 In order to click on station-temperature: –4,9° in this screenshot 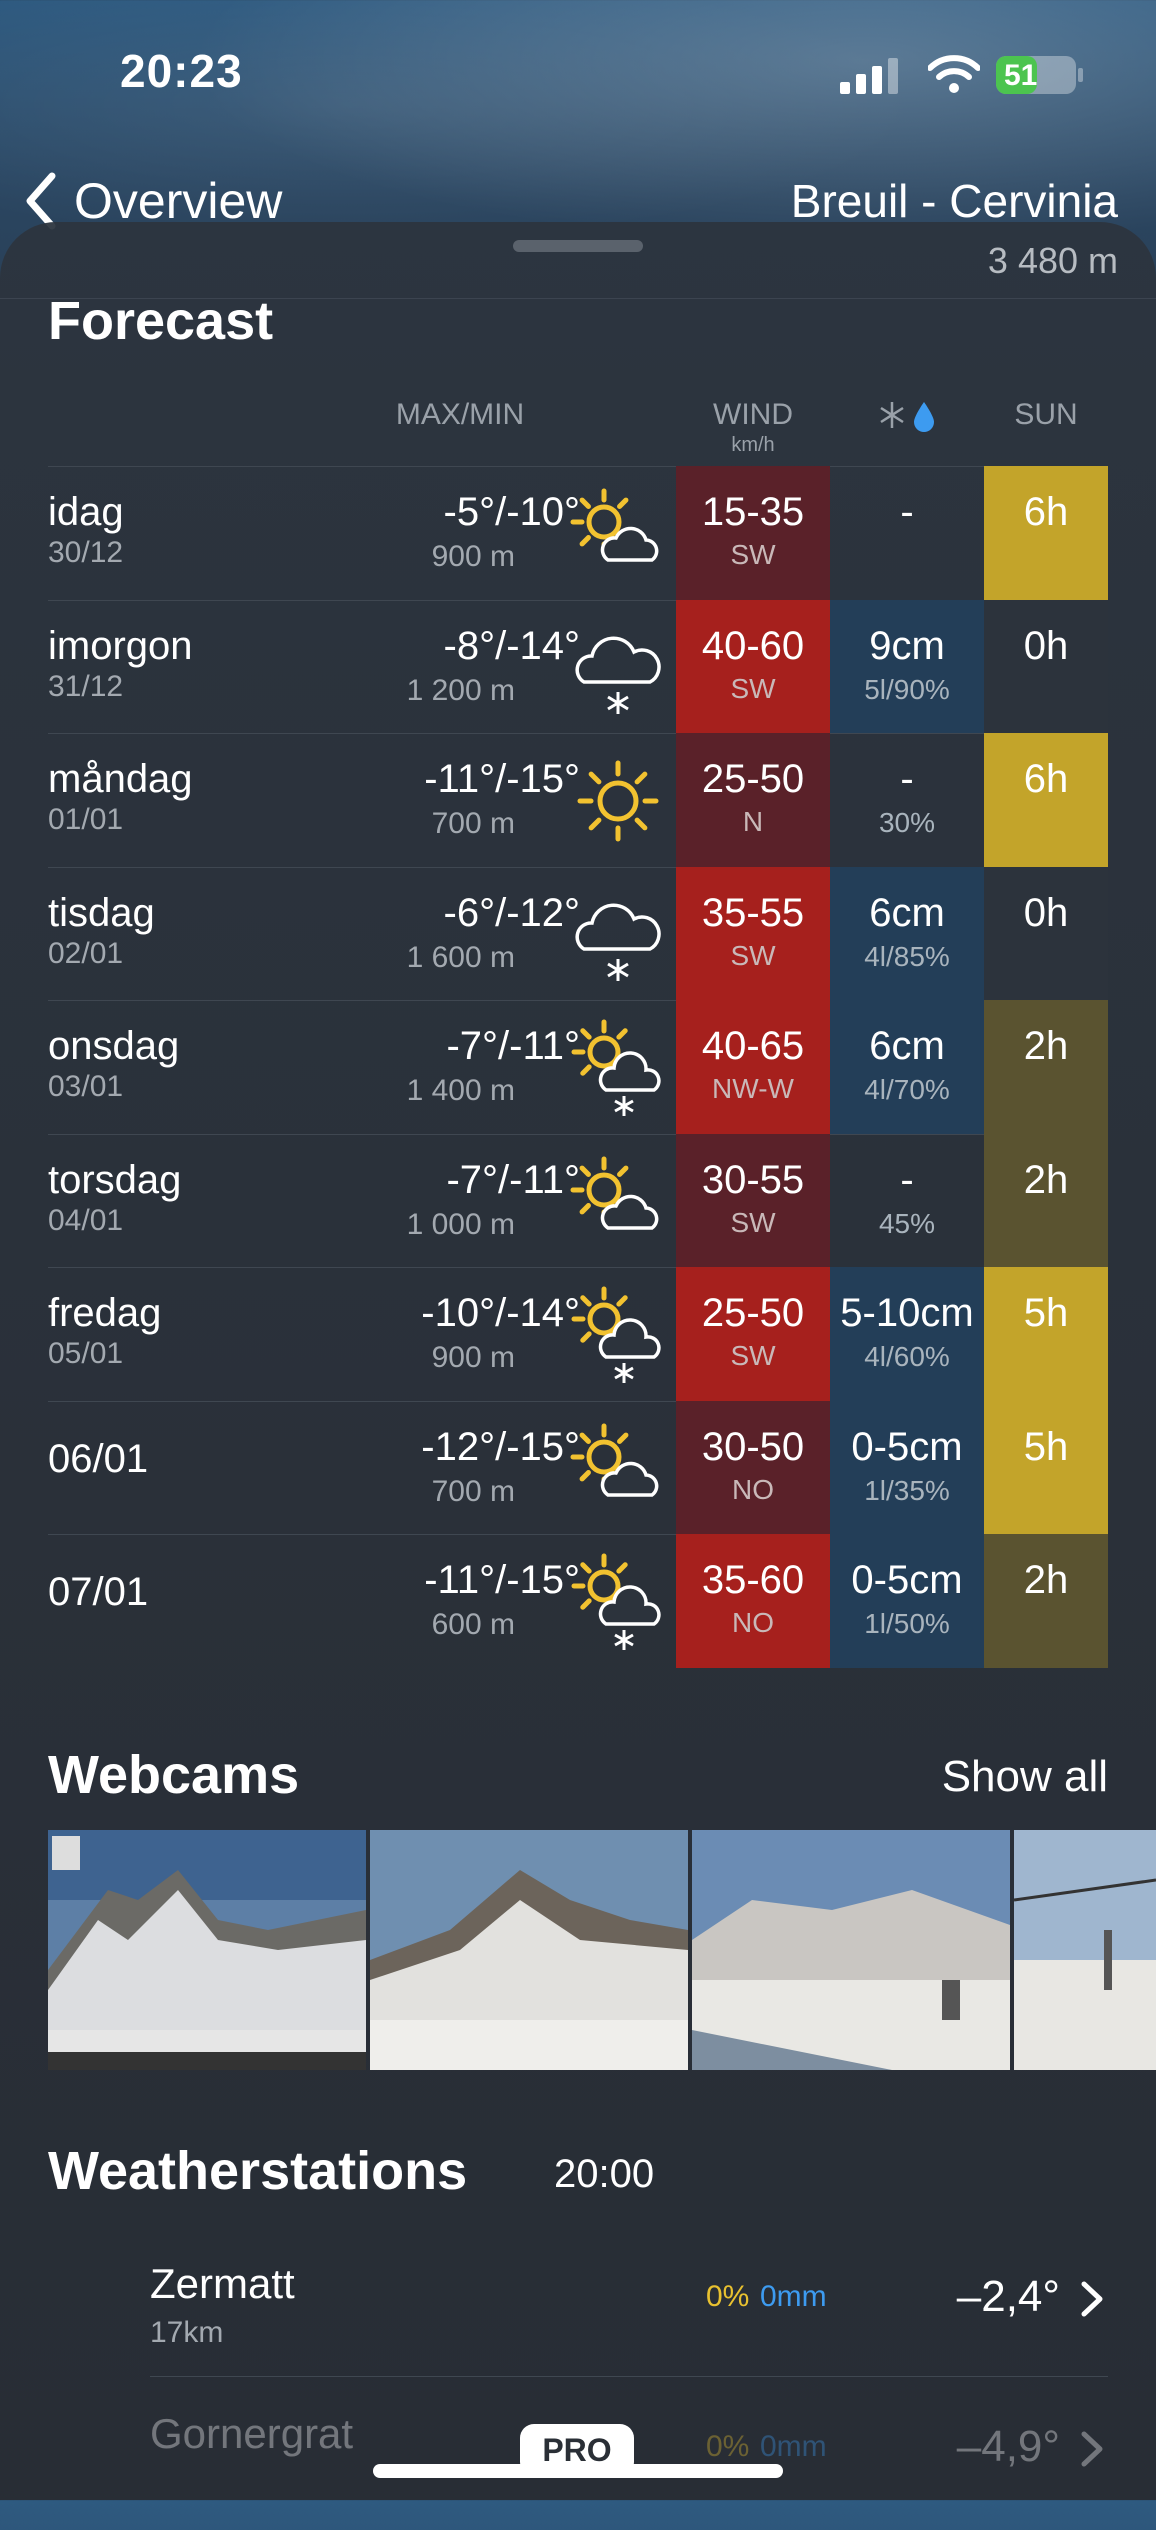, I will do `click(1008, 2446)`.